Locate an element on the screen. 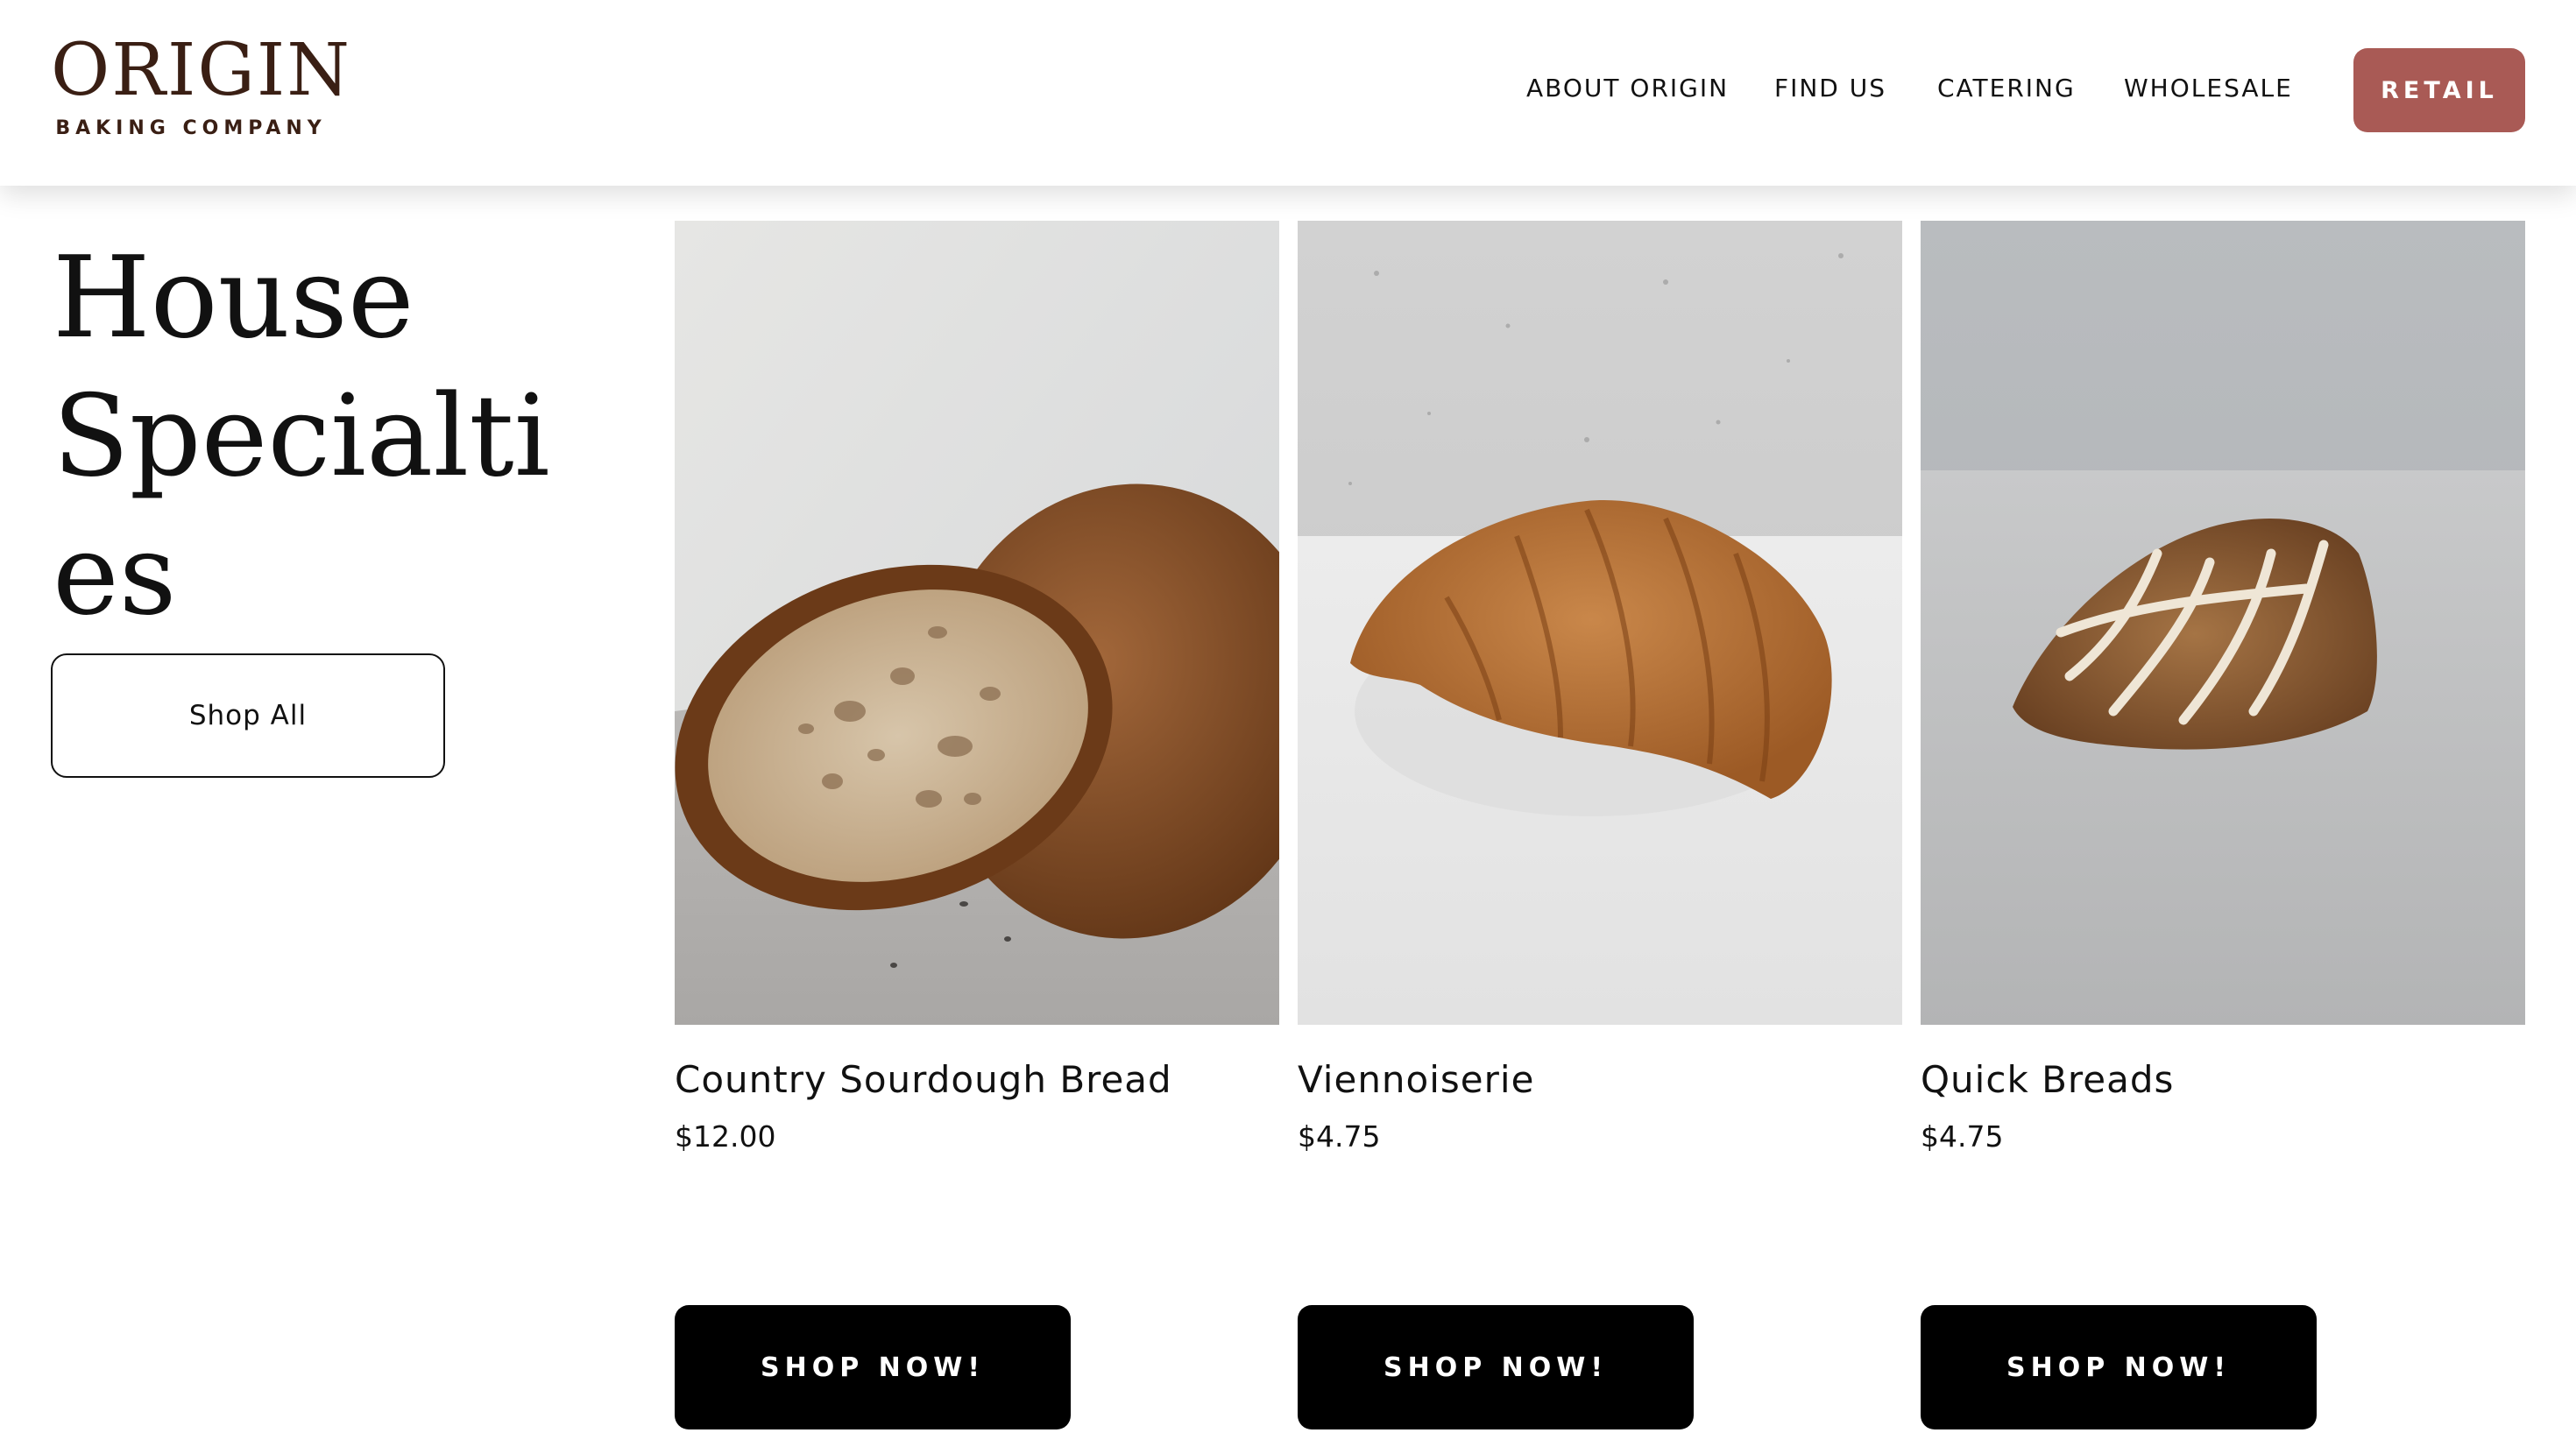 The height and width of the screenshot is (1454, 2576). retail-button: RETAIL is located at coordinates (2439, 90).